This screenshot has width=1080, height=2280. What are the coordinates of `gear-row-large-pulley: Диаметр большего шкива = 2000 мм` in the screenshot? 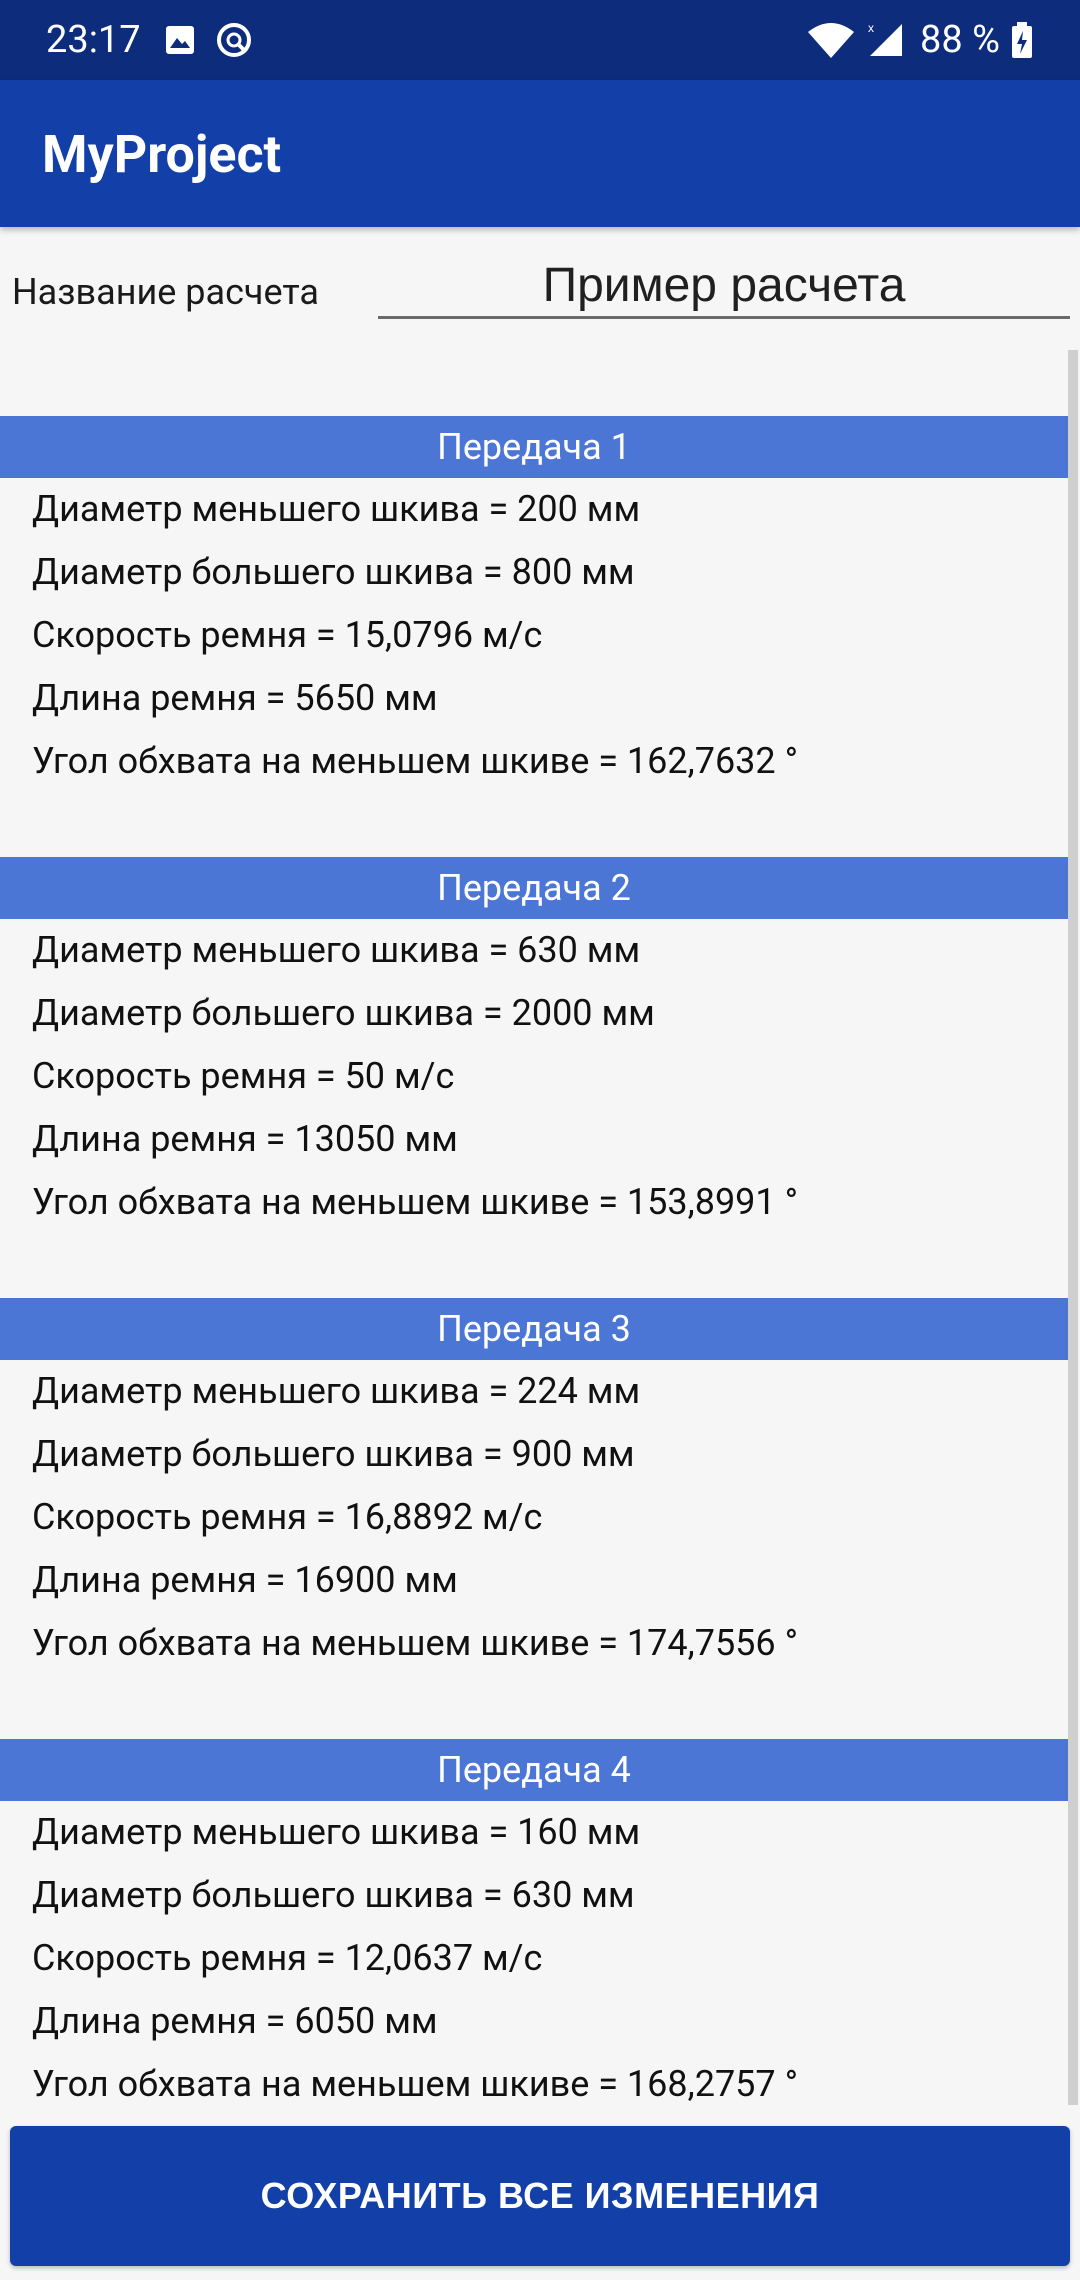 It's located at (343, 1013).